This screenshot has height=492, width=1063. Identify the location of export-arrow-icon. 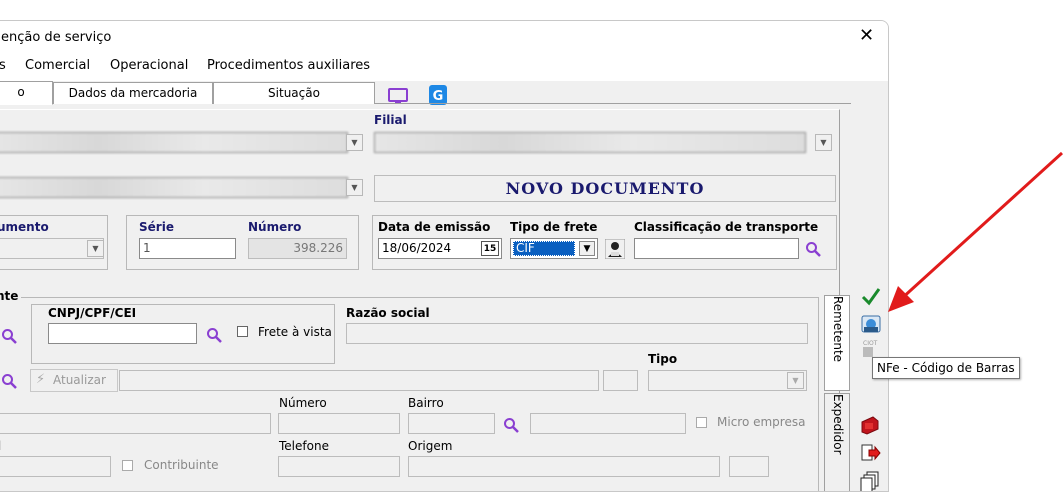
(870, 453).